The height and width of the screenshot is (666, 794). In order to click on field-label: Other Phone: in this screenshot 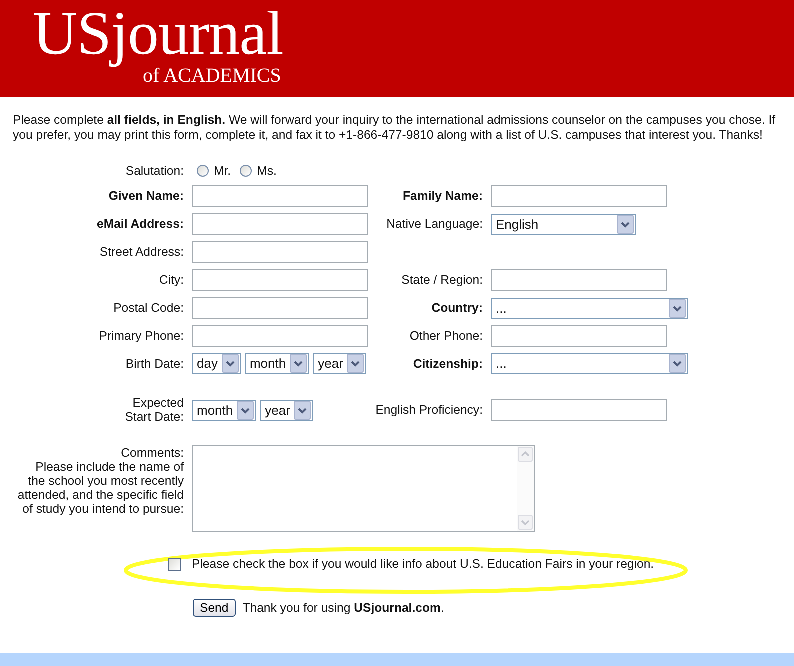, I will do `click(446, 336)`.